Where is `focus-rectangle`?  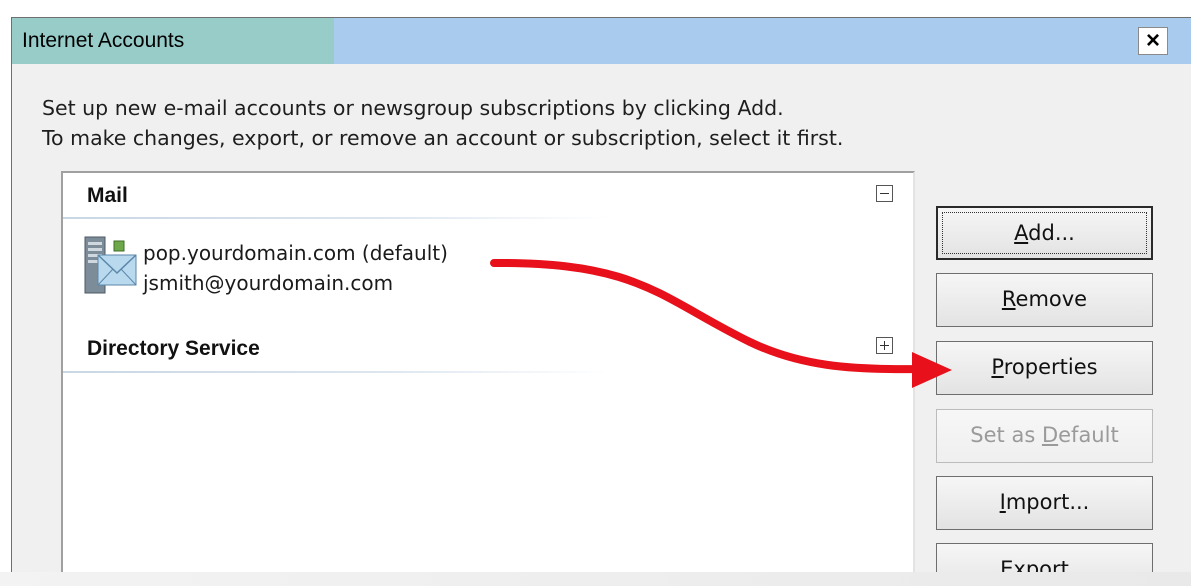 focus-rectangle is located at coordinates (1044, 233).